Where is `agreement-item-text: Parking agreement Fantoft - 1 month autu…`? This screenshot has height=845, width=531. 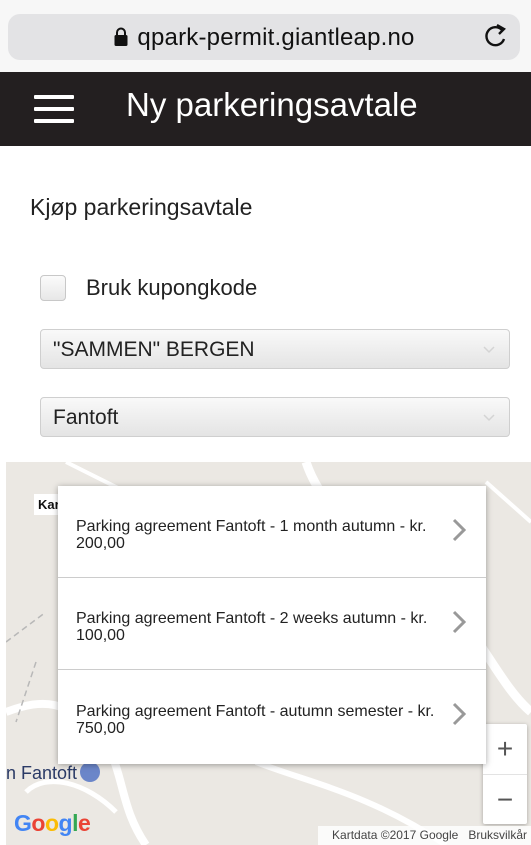
agreement-item-text: Parking agreement Fantoft - 1 month autu… is located at coordinates (251, 535).